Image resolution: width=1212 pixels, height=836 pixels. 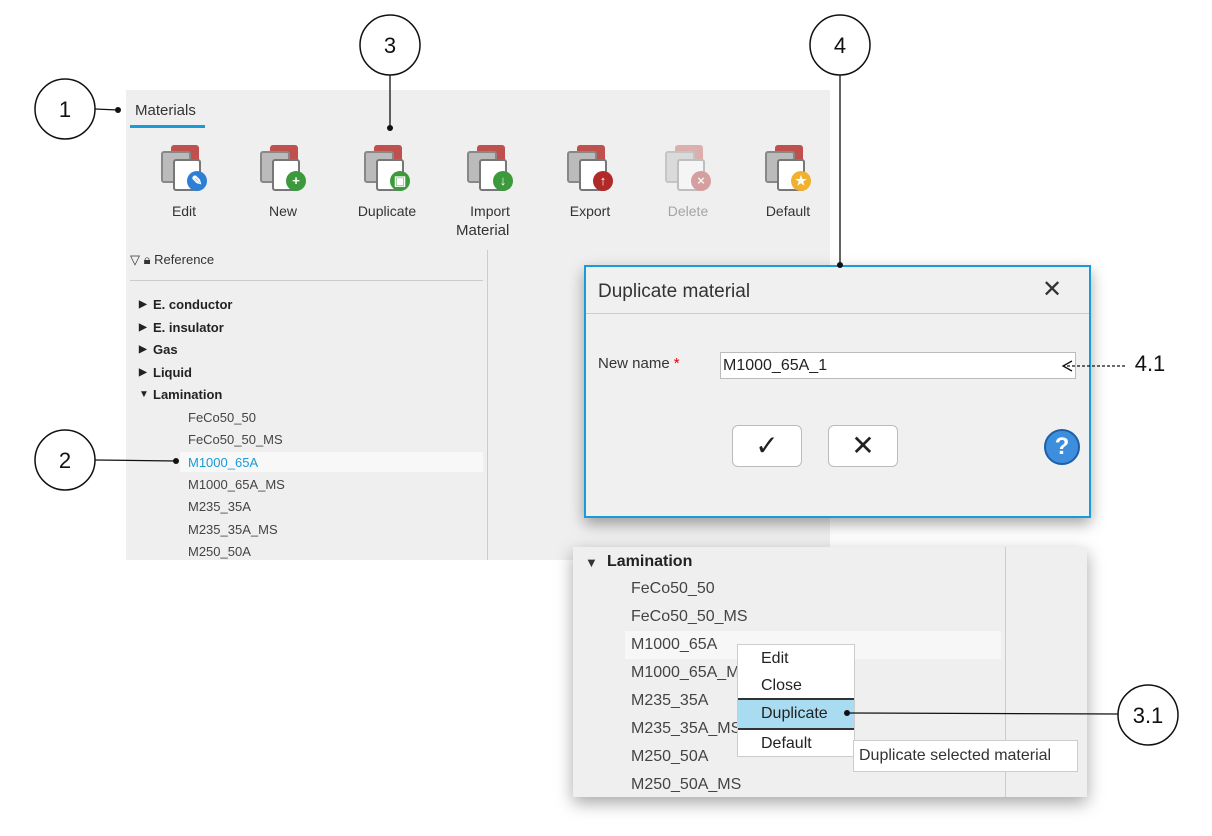 What do you see at coordinates (1148, 715) in the screenshot?
I see `callout-label: 3.1` at bounding box center [1148, 715].